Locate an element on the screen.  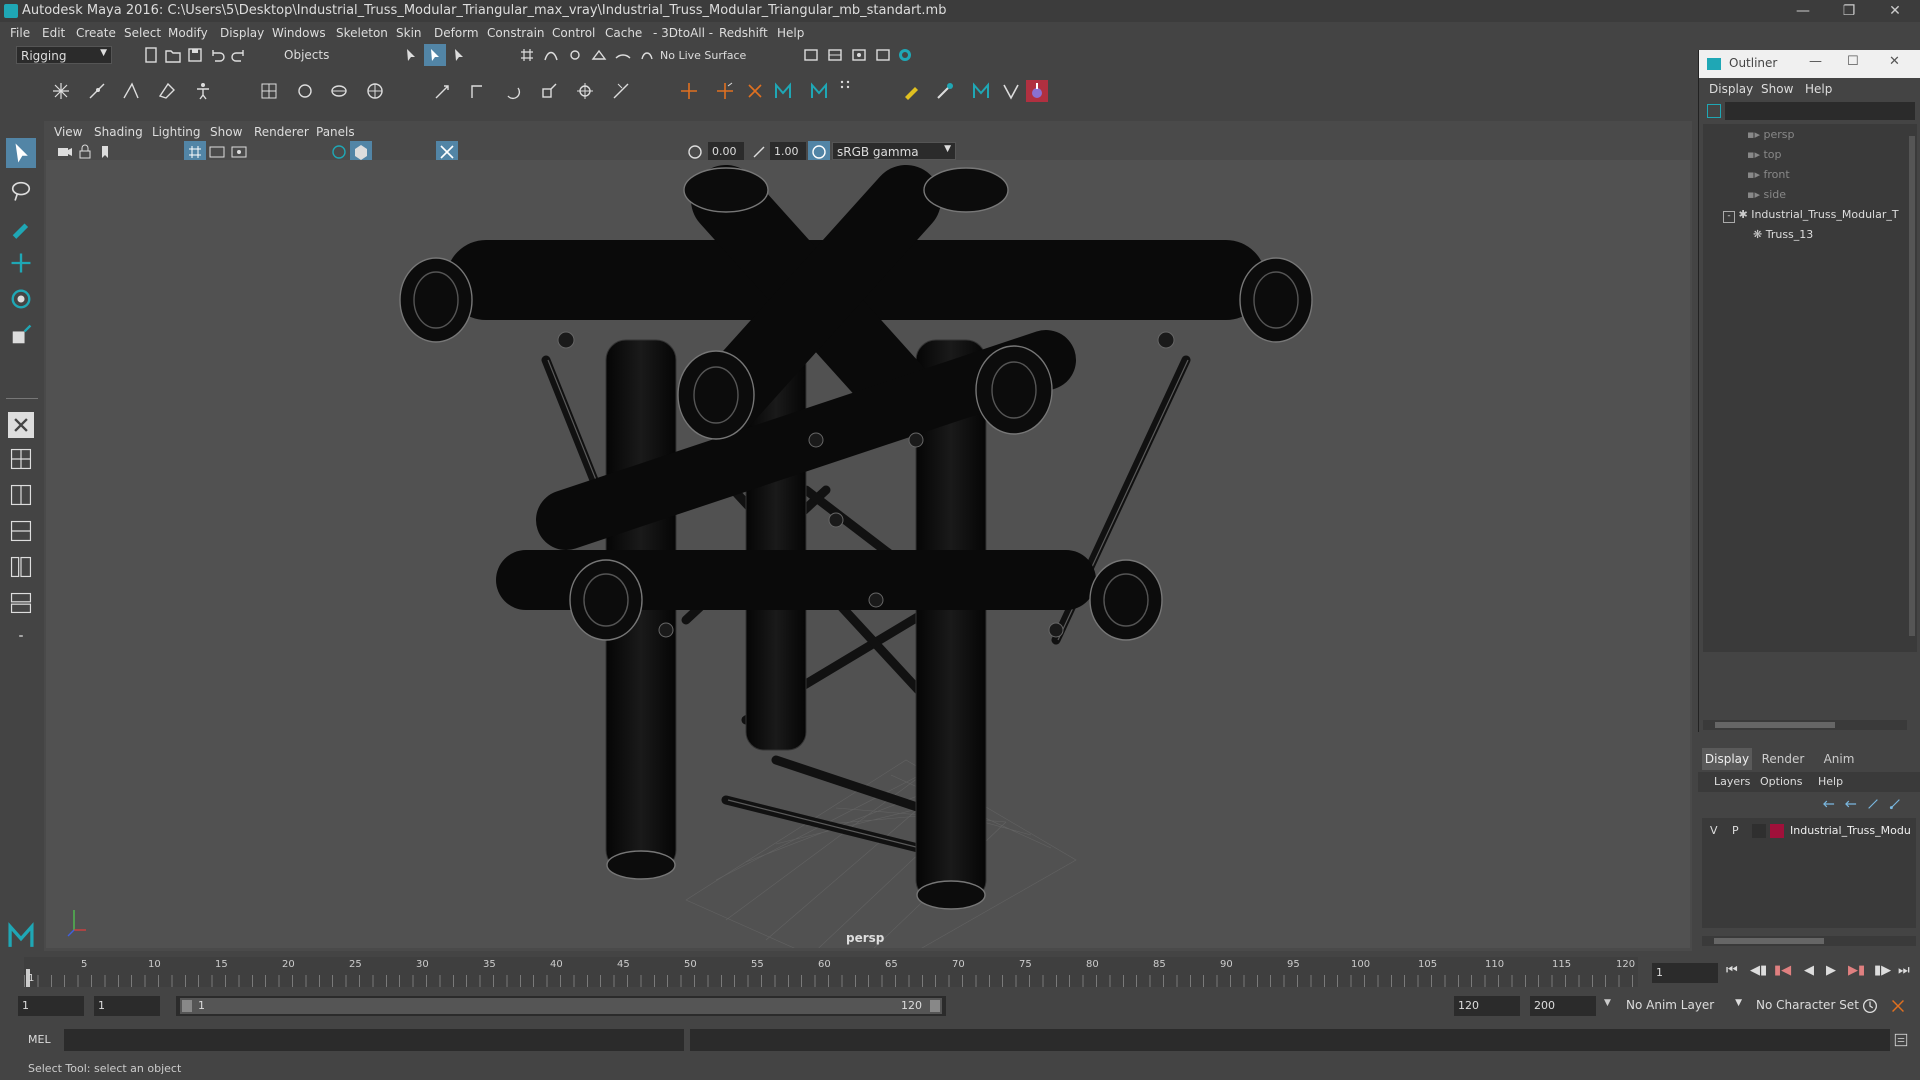
side-by-side-layout-icon is located at coordinates (21, 495).